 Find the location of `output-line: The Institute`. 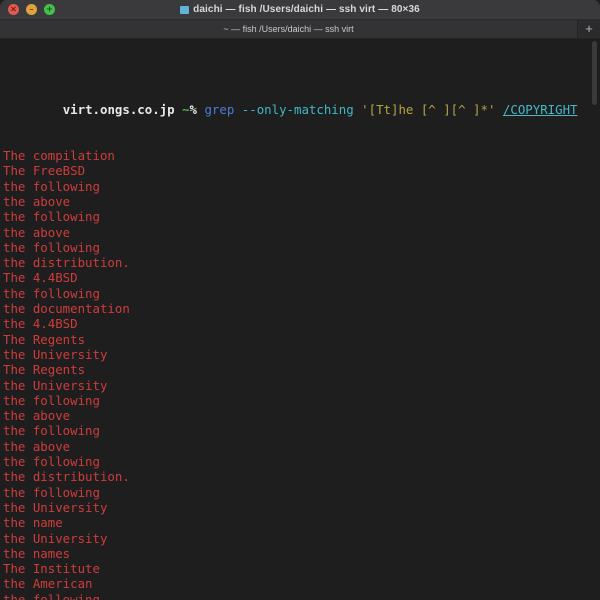

output-line: The Institute is located at coordinates (301, 568).